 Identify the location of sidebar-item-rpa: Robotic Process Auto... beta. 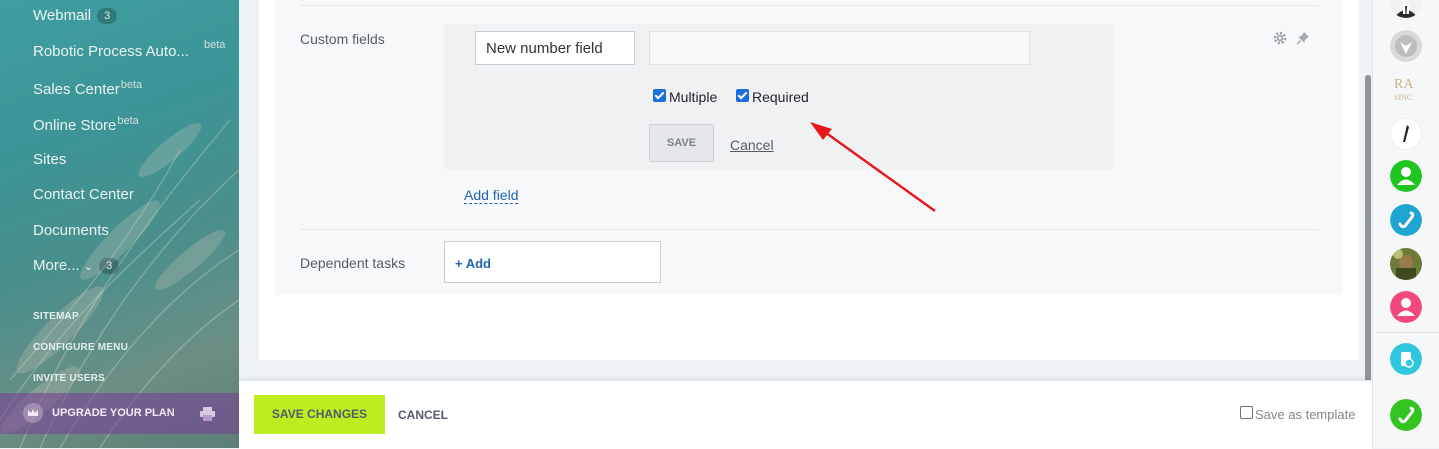
(129, 49).